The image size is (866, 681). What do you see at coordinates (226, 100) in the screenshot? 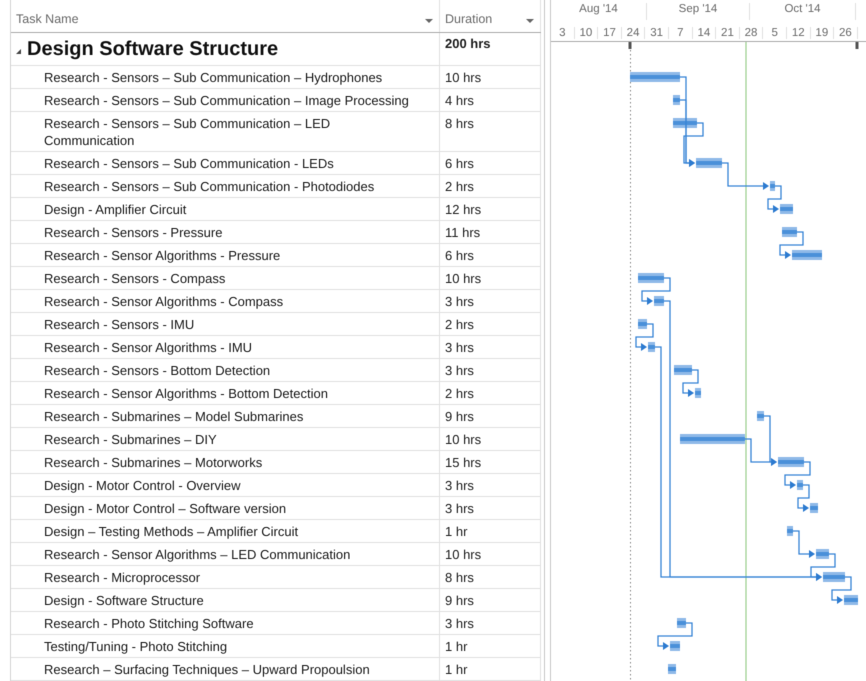
I see `task-name: Research - Sensors – Sub Communication – Image Processing` at bounding box center [226, 100].